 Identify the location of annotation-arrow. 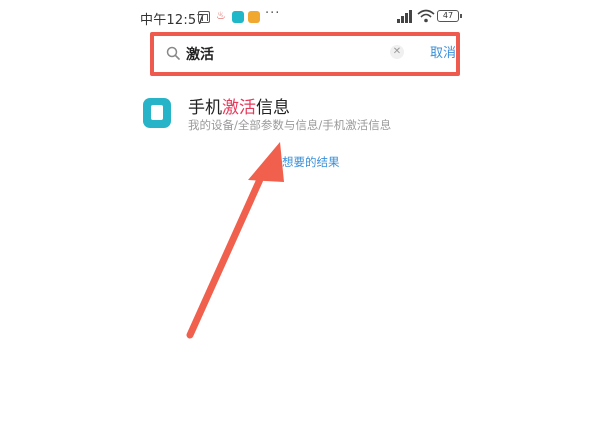
(235, 240).